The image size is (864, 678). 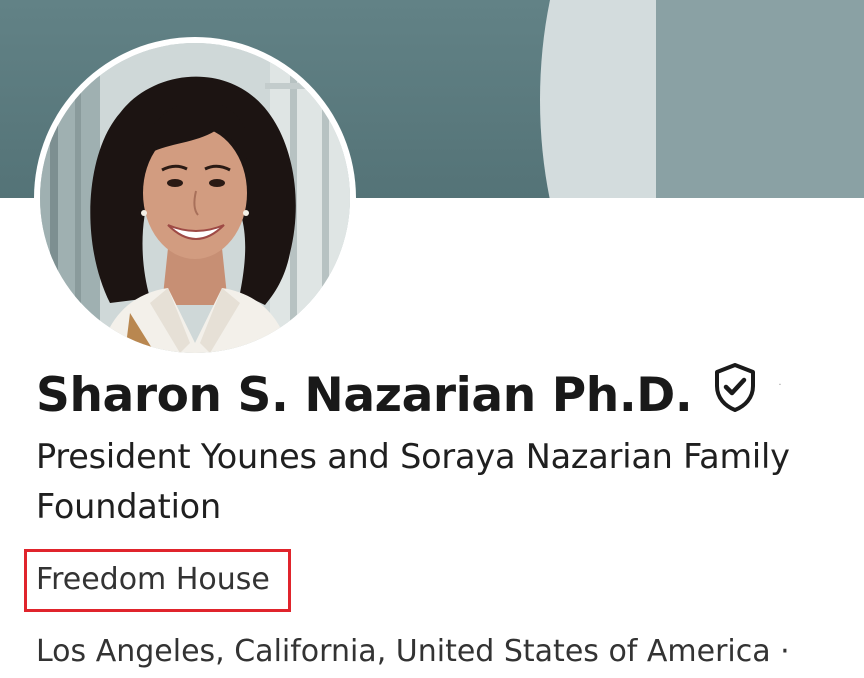 What do you see at coordinates (364, 395) in the screenshot?
I see `profile-name: Sharon S. Nazarian Ph.D.` at bounding box center [364, 395].